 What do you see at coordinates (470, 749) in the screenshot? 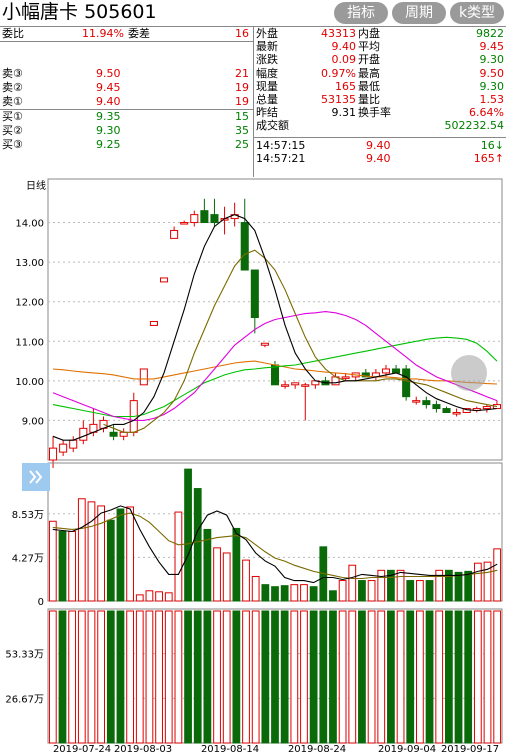
I see `x-tick-label: 2019-09-17` at bounding box center [470, 749].